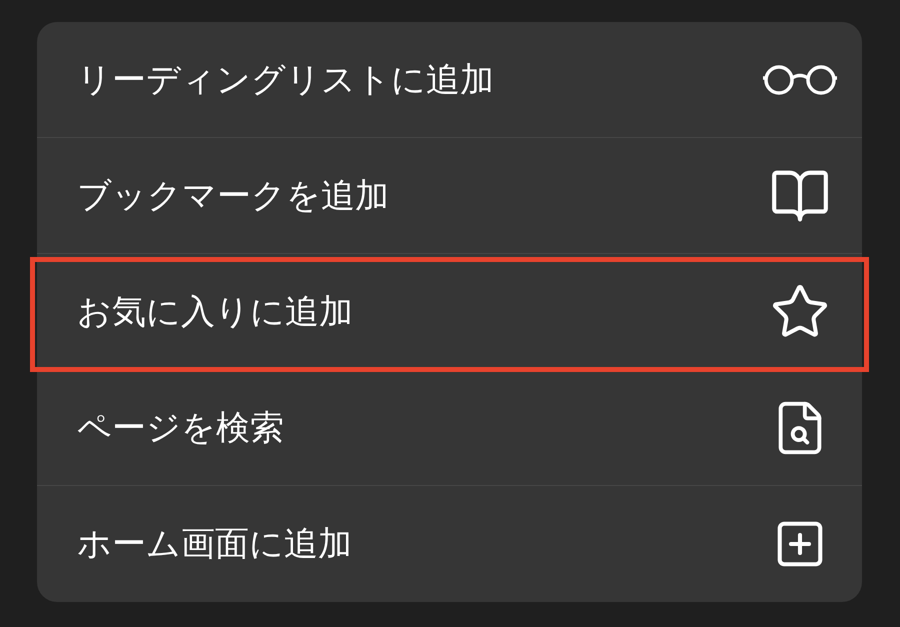 The height and width of the screenshot is (627, 900). I want to click on menu-item: ページを検索, so click(180, 427).